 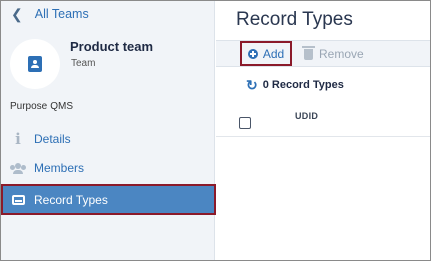 I want to click on record-count: ↻ 0 Record Types, so click(x=295, y=85).